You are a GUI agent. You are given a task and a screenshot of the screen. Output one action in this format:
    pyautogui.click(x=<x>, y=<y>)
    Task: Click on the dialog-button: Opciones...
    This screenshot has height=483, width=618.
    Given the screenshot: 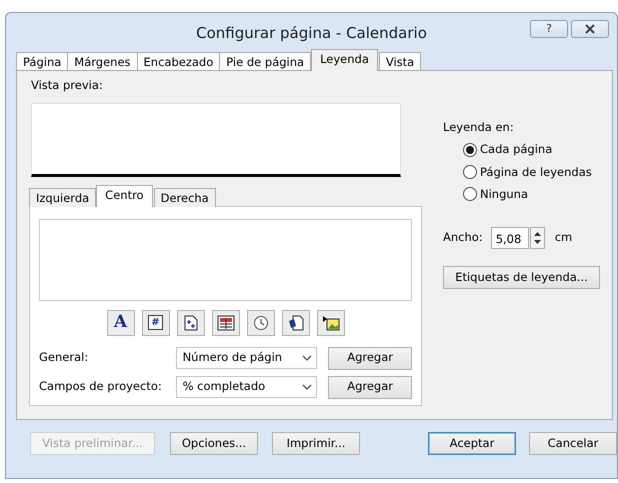 What is the action you would take?
    pyautogui.click(x=214, y=443)
    